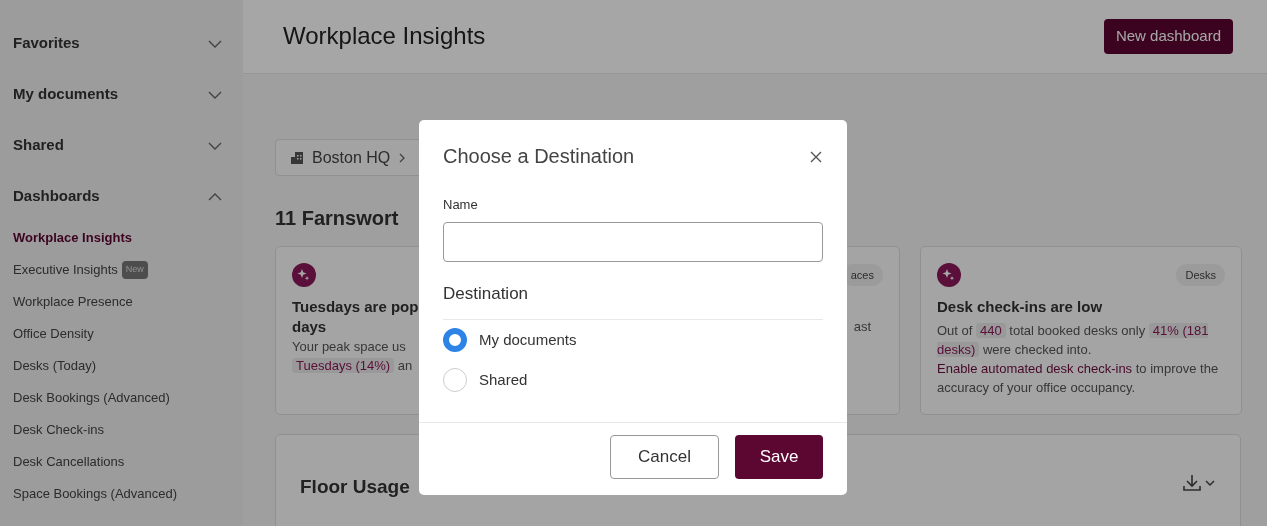 This screenshot has height=526, width=1267. I want to click on building-icon, so click(297, 157).